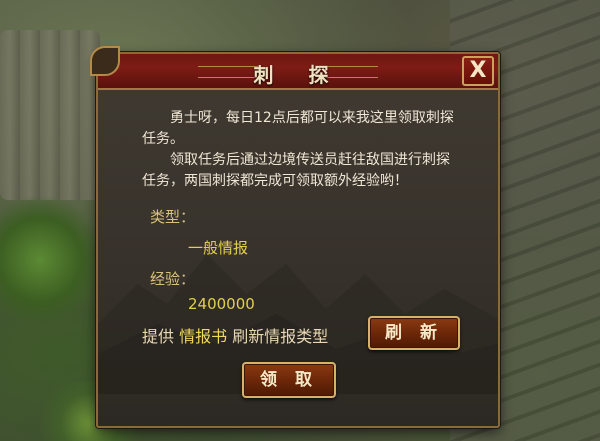  Describe the element at coordinates (173, 279) in the screenshot. I see `exp-label: 经验：` at that location.